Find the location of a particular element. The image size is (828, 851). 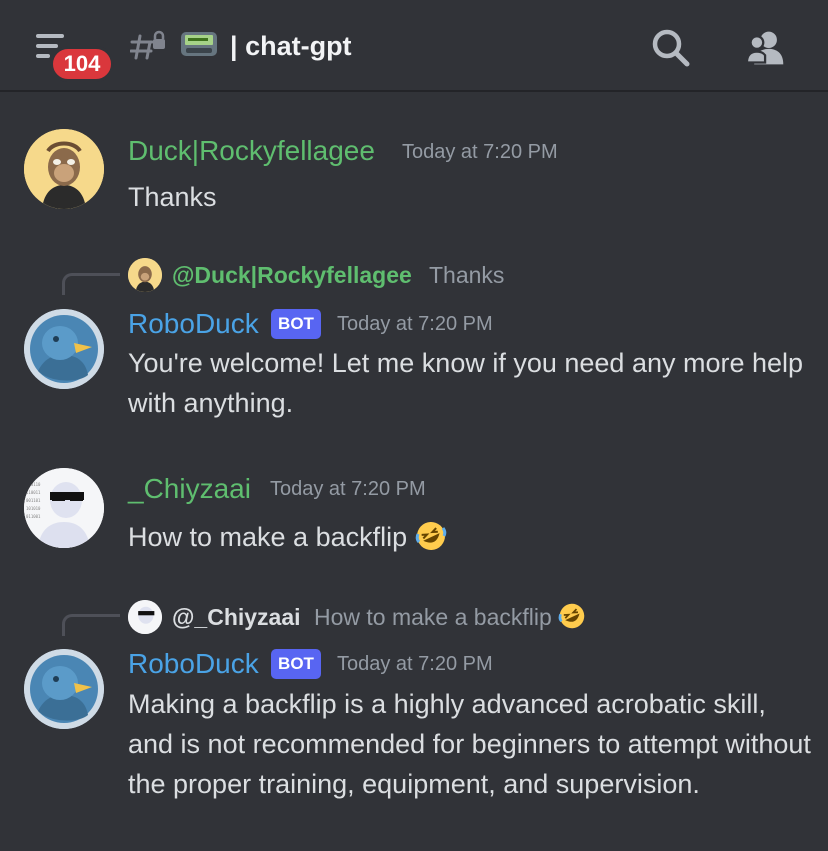

message-author: Duck|Rockyfellagee is located at coordinates (251, 151).